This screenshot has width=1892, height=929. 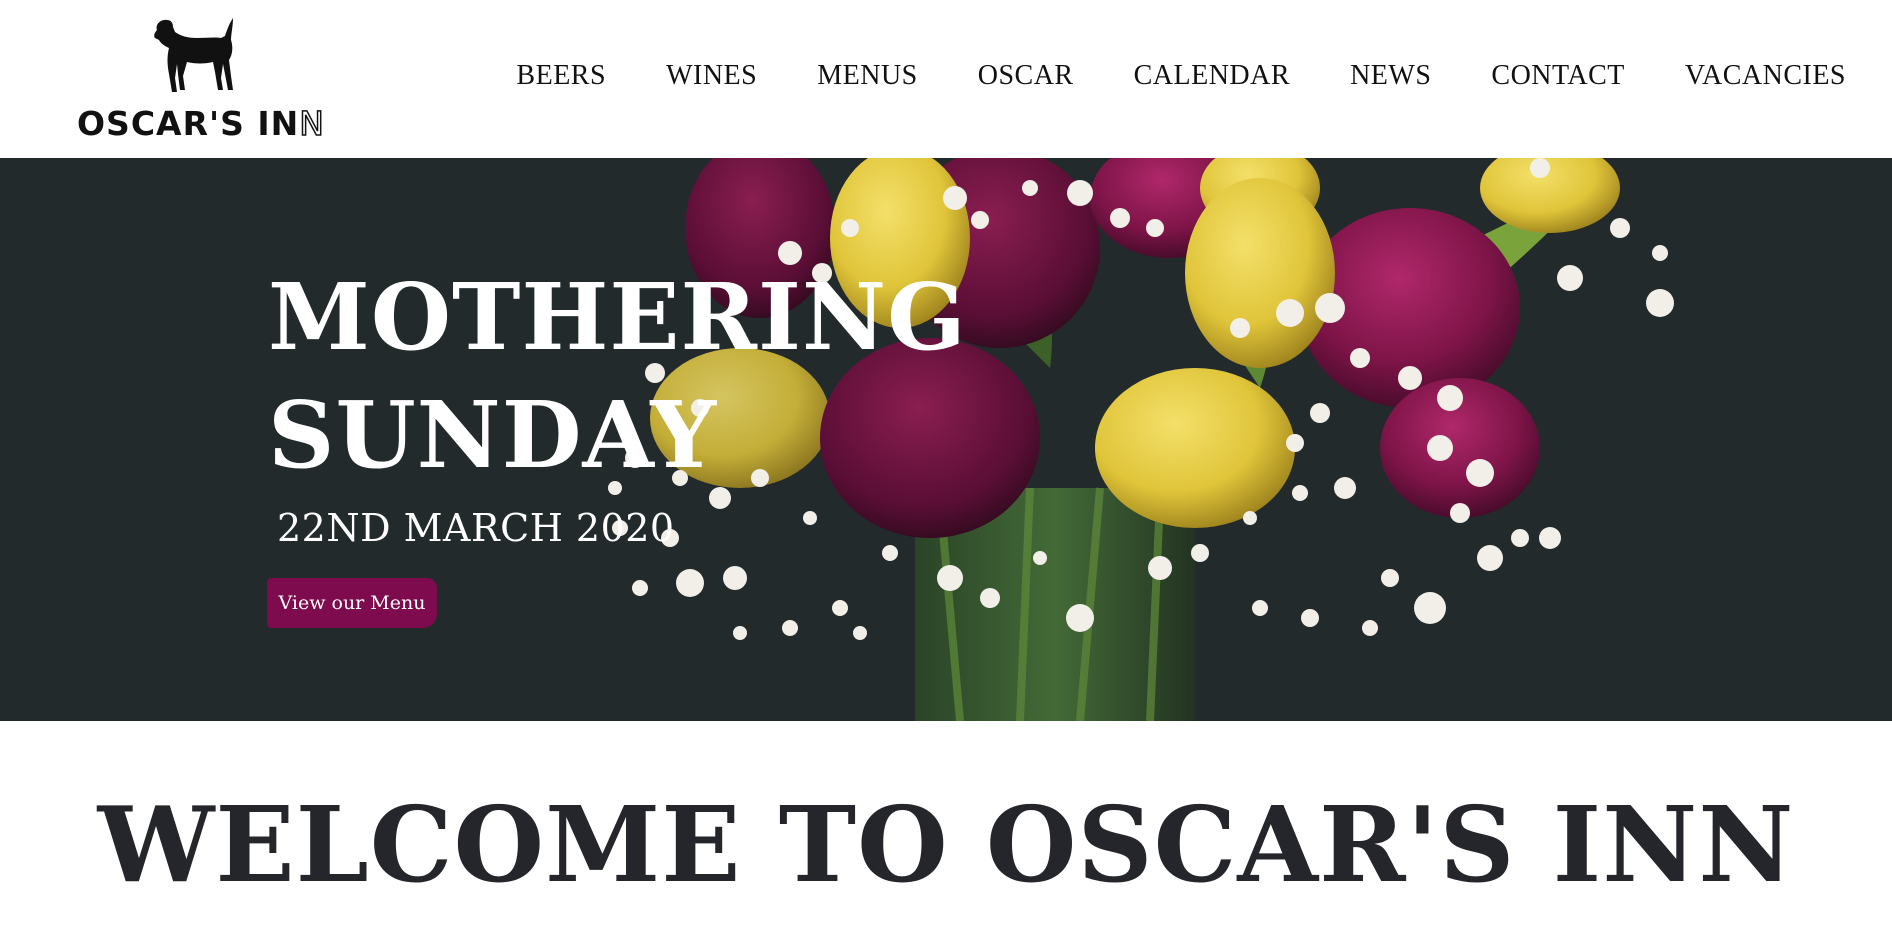 What do you see at coordinates (946, 844) in the screenshot?
I see `welcome-heading: WELCOME TO OSCAR'S INN` at bounding box center [946, 844].